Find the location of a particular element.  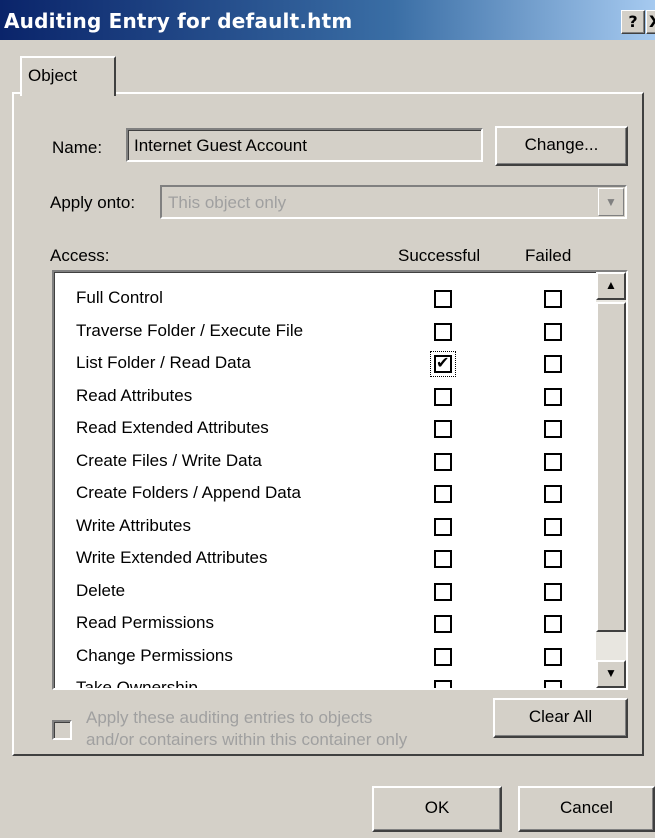

name-field: Internet Guest Account is located at coordinates (304, 145).